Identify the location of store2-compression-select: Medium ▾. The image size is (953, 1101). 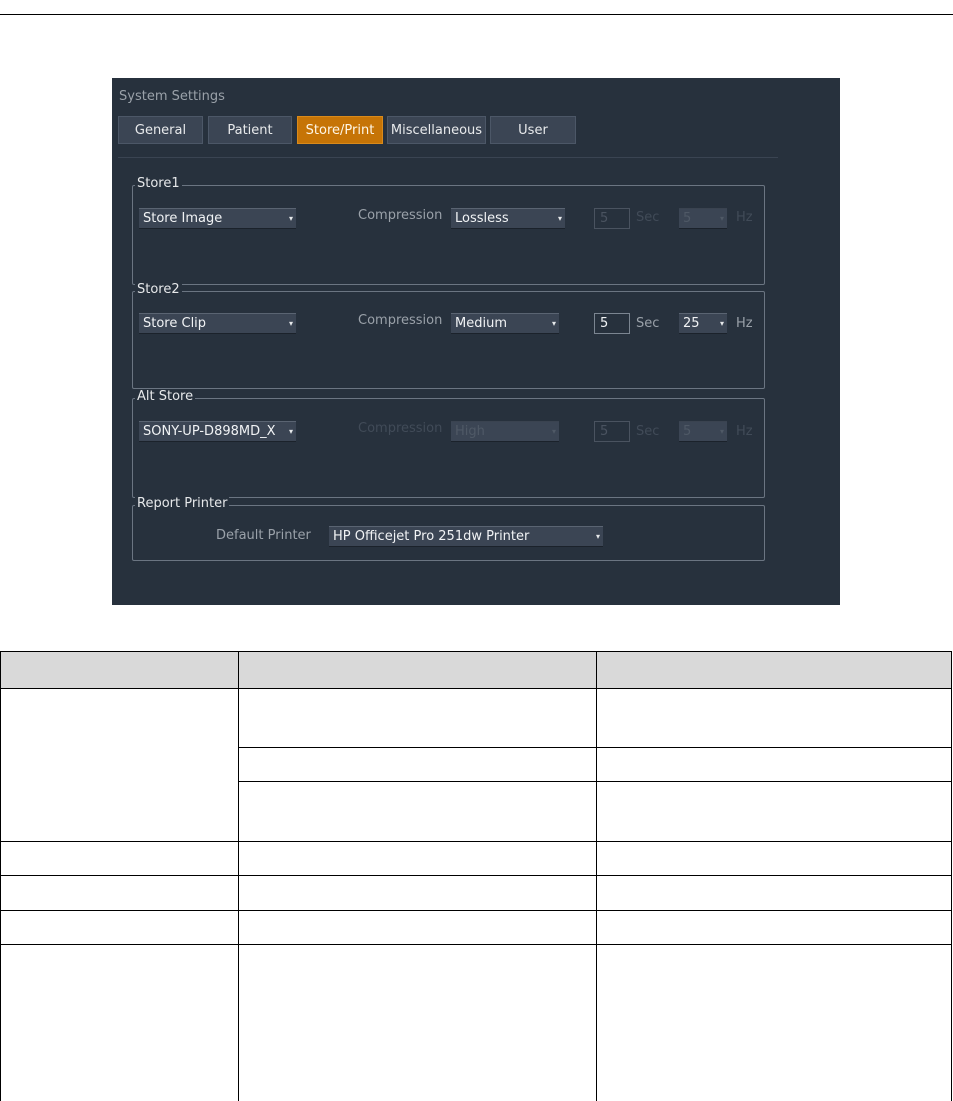
(505, 323).